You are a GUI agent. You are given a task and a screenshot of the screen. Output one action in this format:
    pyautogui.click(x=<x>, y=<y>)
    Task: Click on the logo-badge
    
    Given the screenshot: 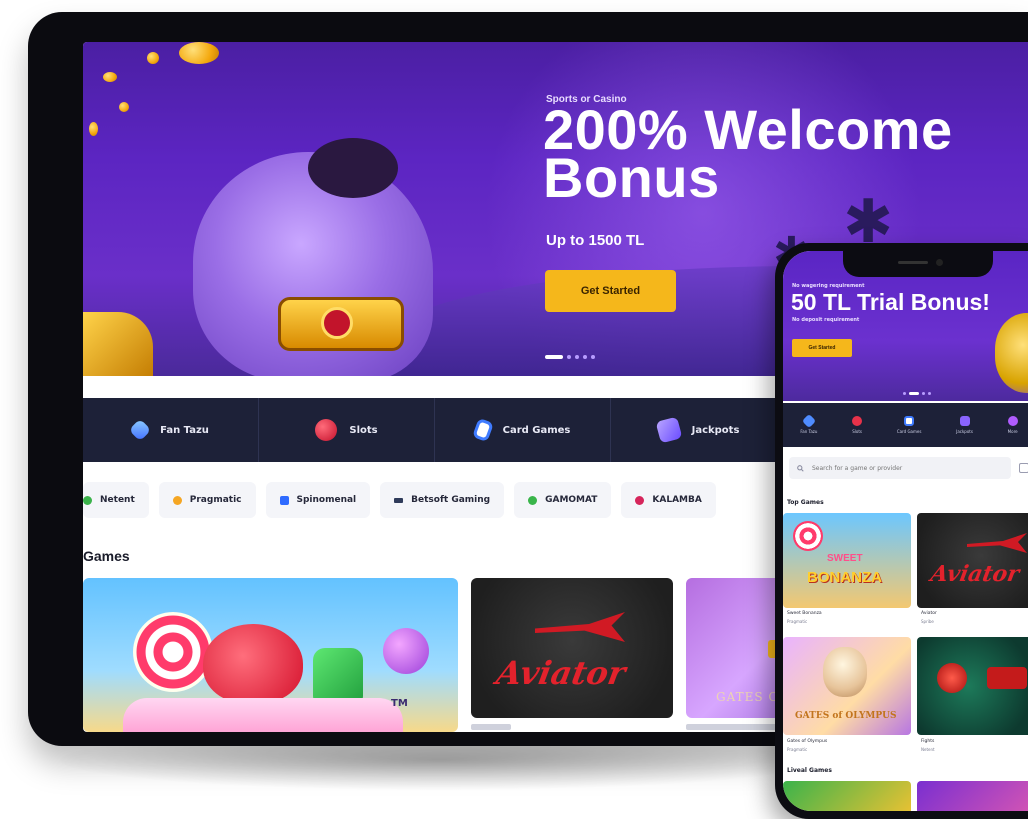 What is the action you would take?
    pyautogui.click(x=1007, y=678)
    